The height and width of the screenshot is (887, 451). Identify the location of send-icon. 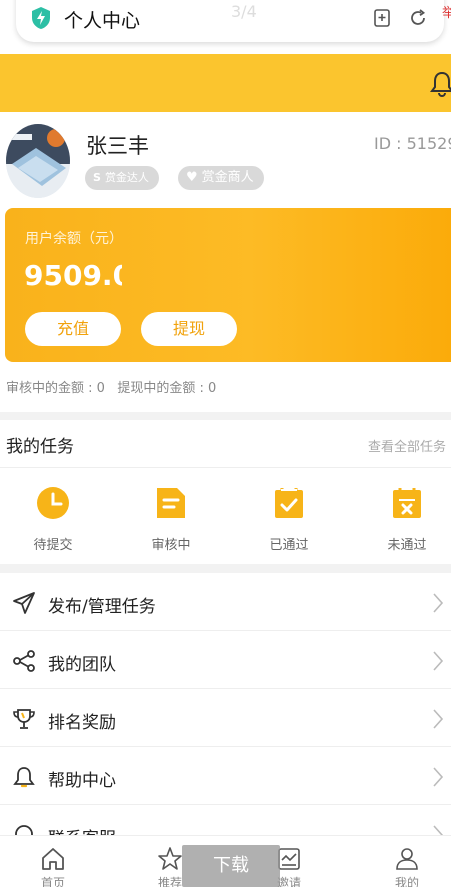
(24, 603).